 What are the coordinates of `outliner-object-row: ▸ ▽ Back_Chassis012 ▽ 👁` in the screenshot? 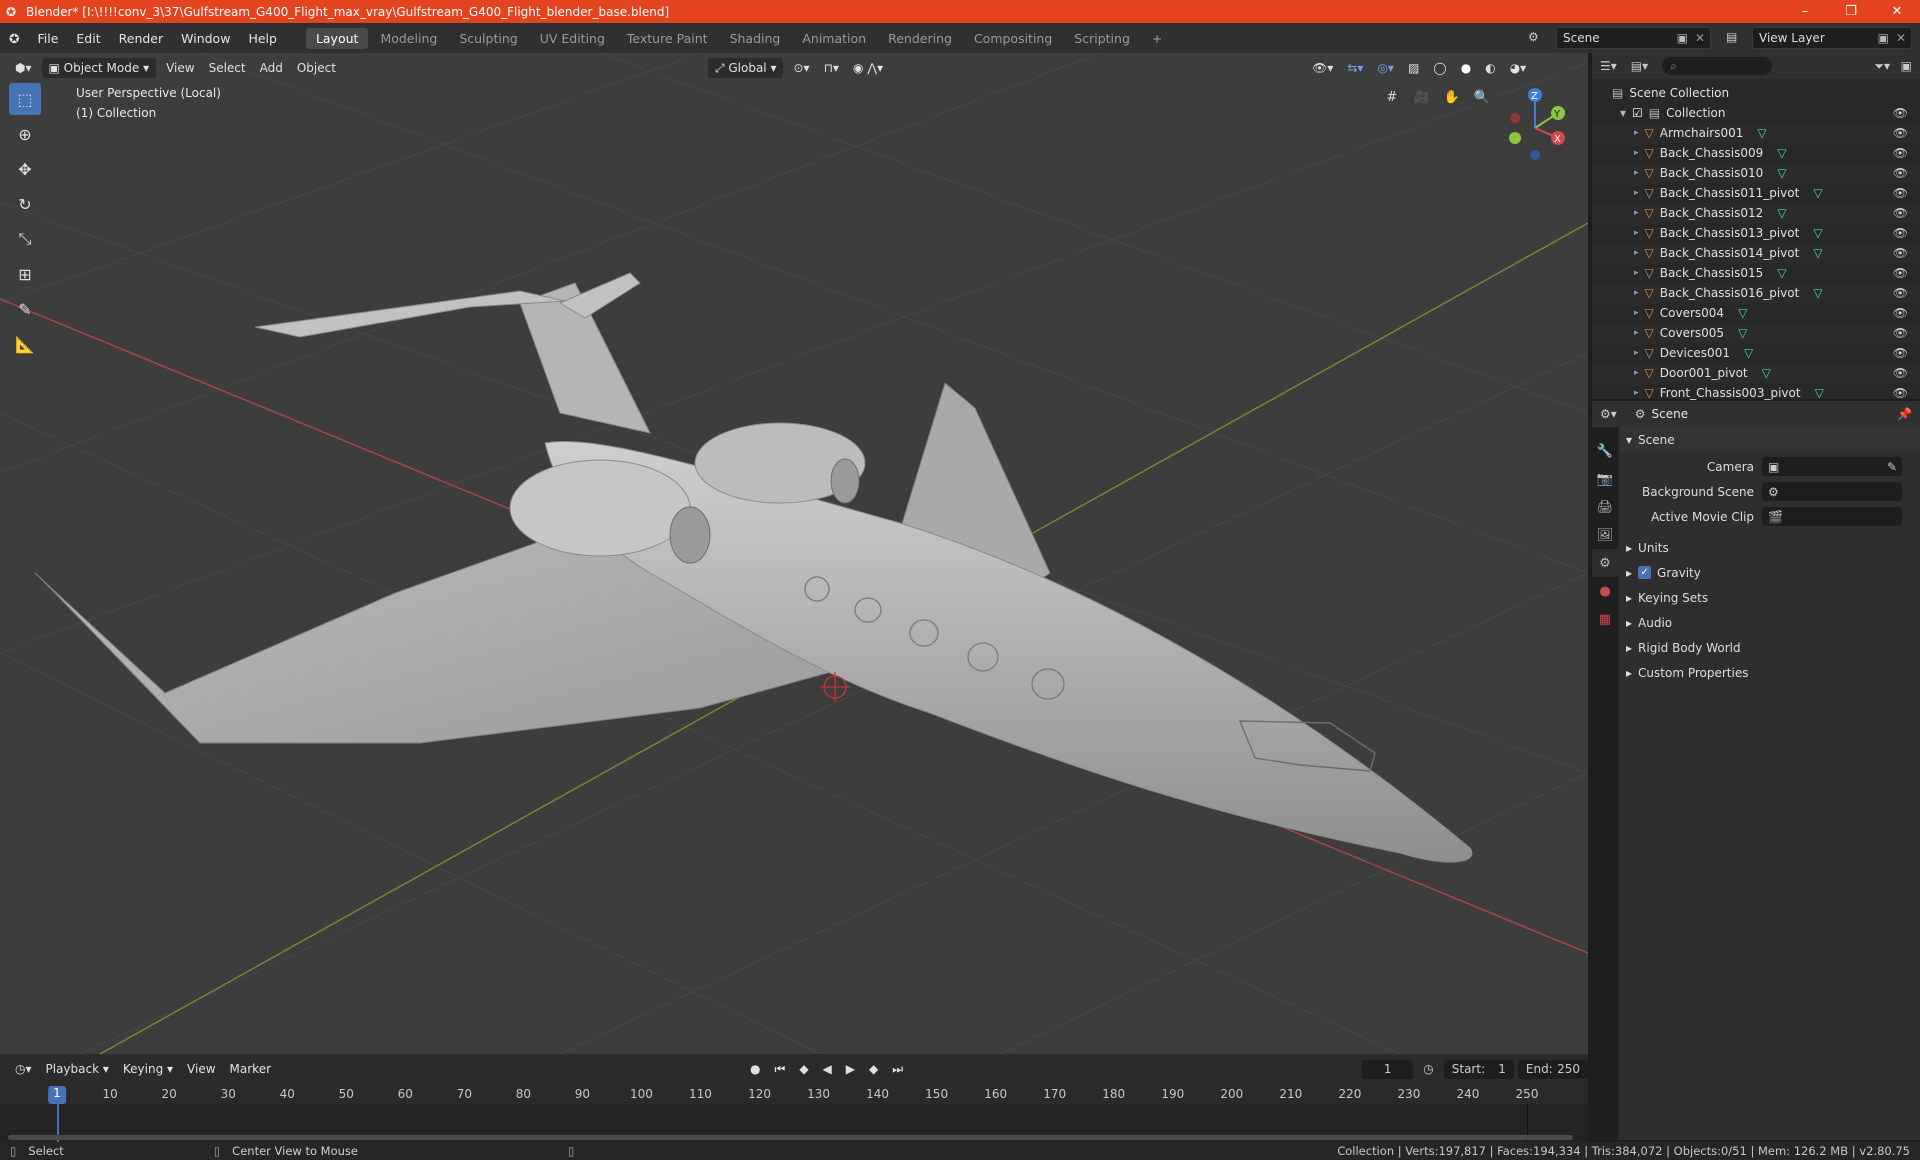 It's located at (1756, 213).